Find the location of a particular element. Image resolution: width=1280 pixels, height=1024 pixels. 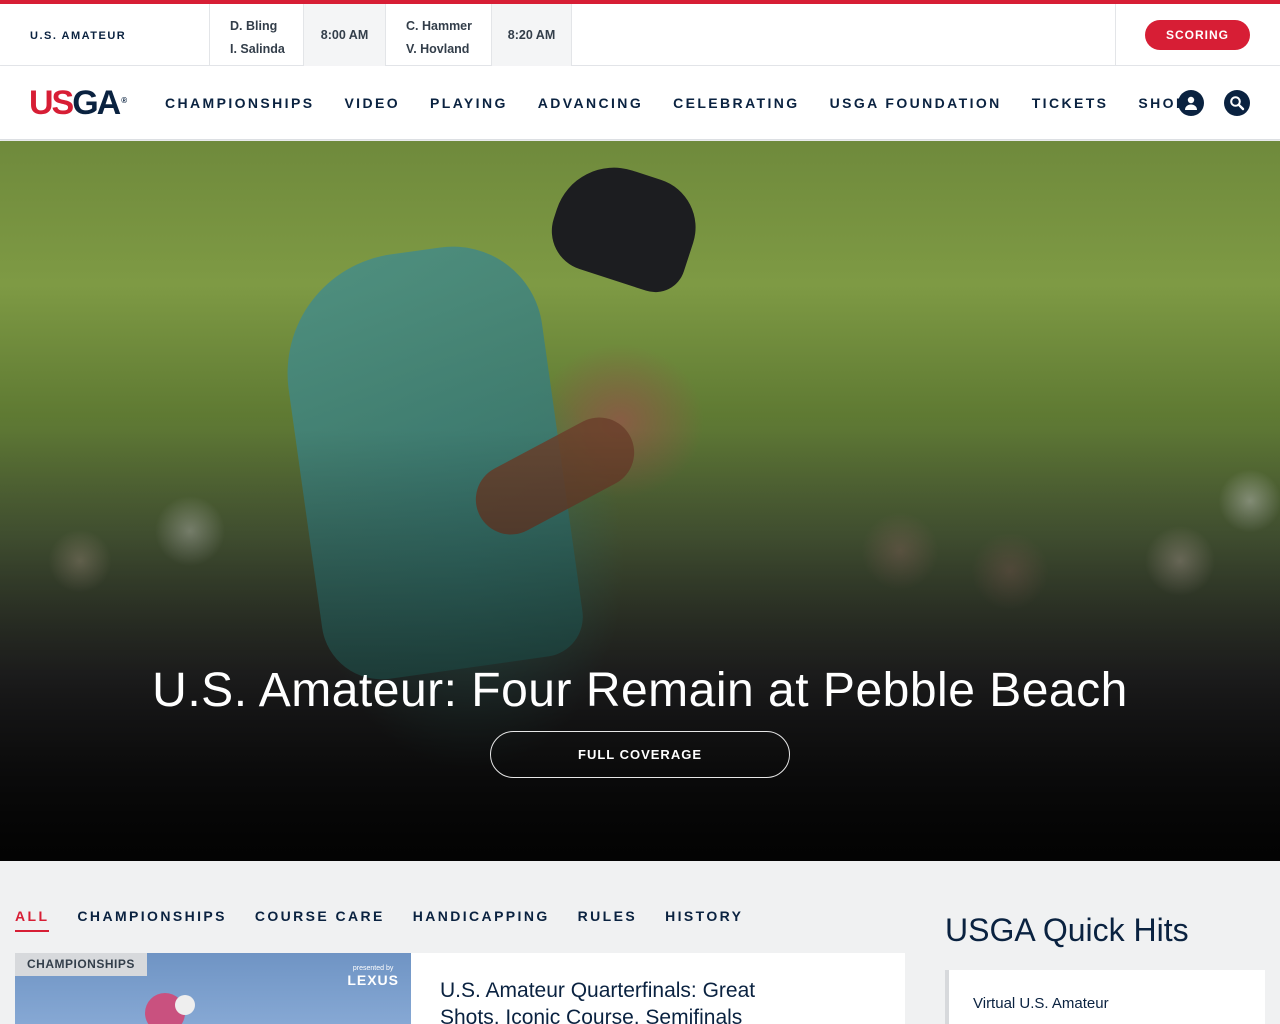

ticker-championship: U.S. AMATEUR is located at coordinates (105, 35).